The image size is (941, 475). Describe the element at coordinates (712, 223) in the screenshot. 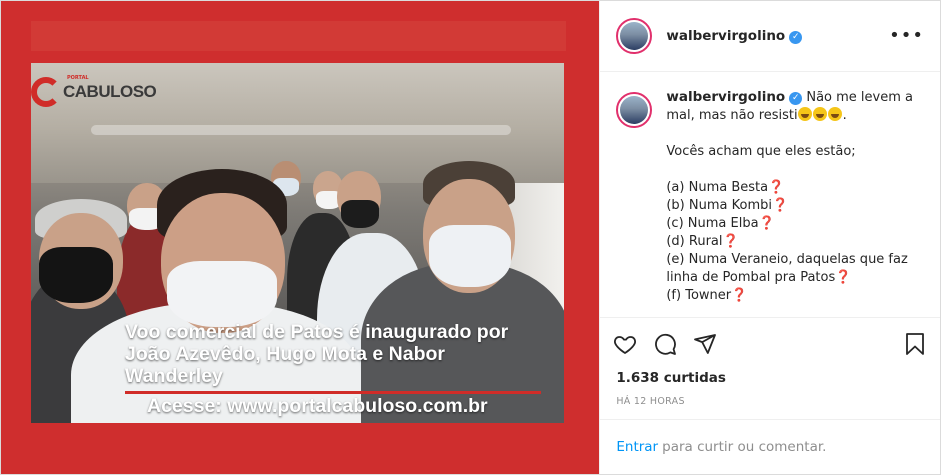

I see `option-text: (c) Numa Elba` at that location.